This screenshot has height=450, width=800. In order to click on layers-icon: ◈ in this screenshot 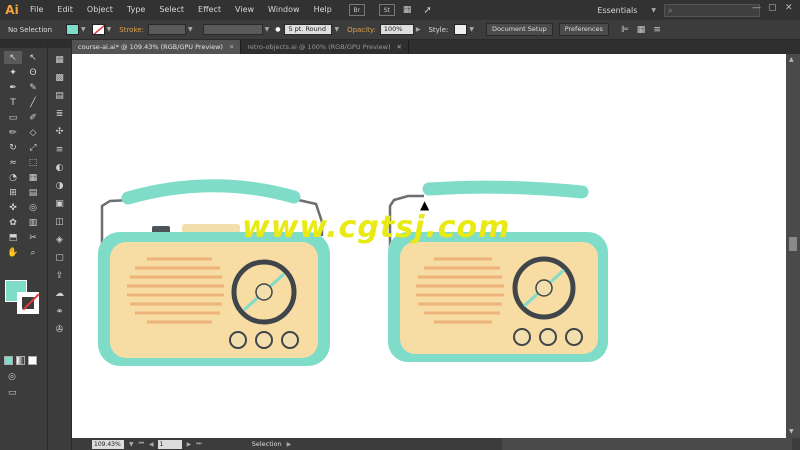, I will do `click(60, 240)`.